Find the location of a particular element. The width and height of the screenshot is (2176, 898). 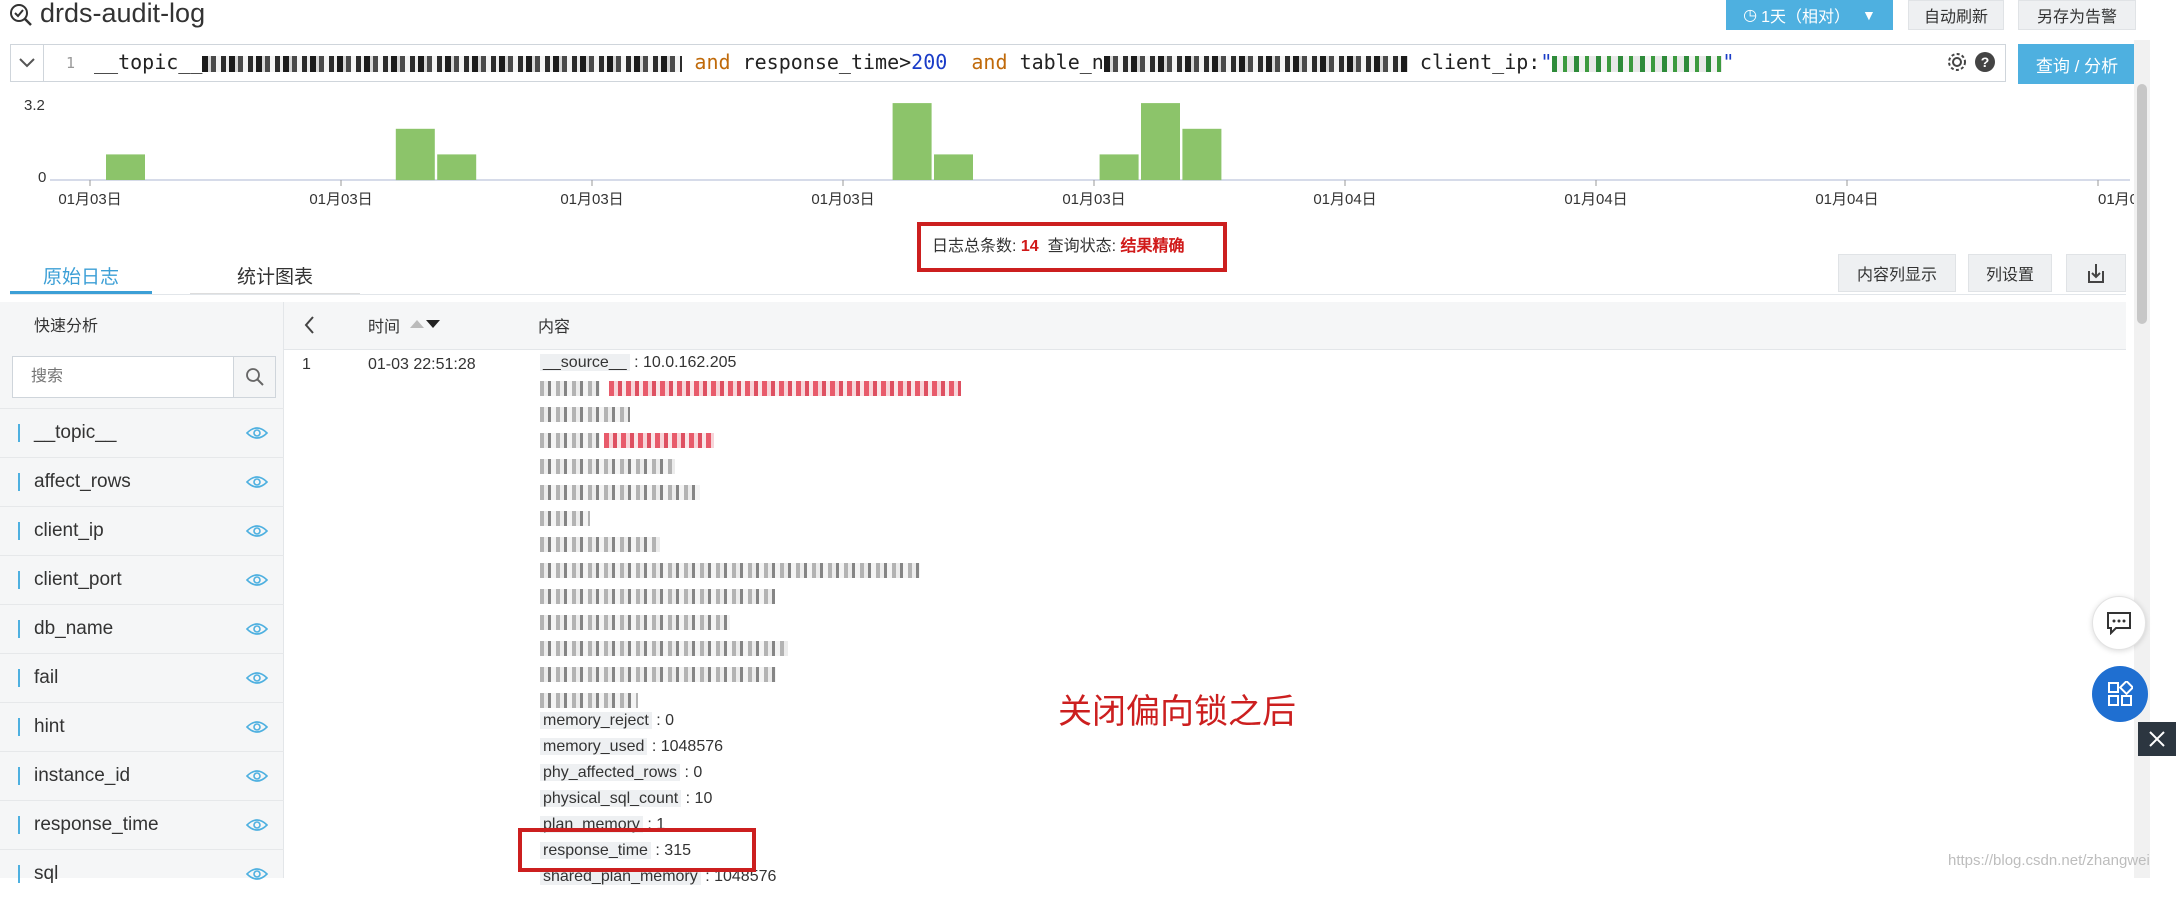

row-index: 1 is located at coordinates (306, 364).